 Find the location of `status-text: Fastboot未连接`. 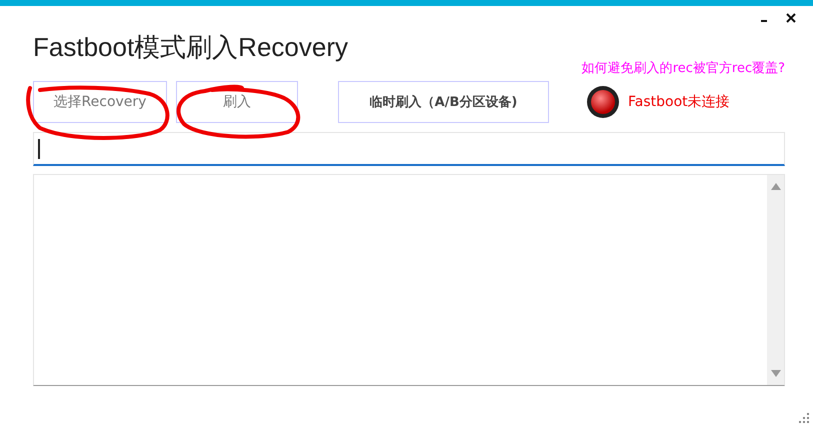

status-text: Fastboot未连接 is located at coordinates (679, 102).